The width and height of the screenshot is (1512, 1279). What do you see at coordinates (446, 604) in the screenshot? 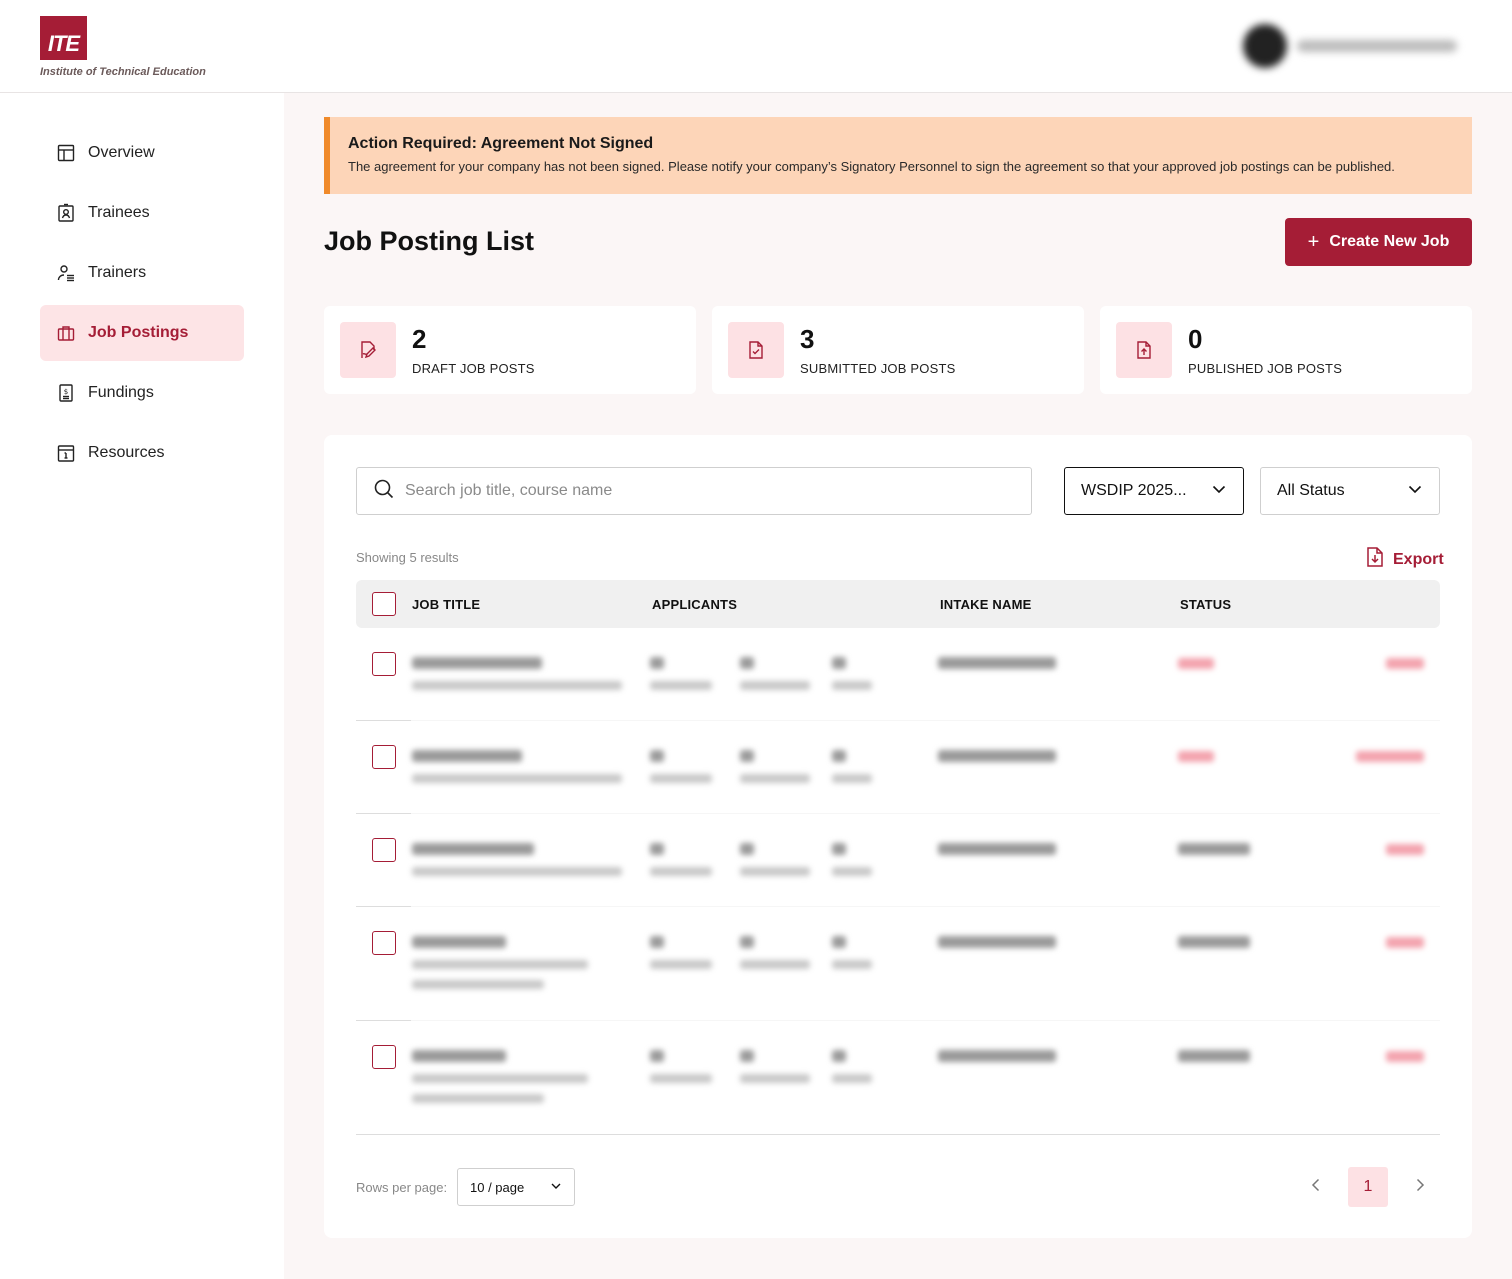
I see `column-header-job-title: JOB TITLE` at bounding box center [446, 604].